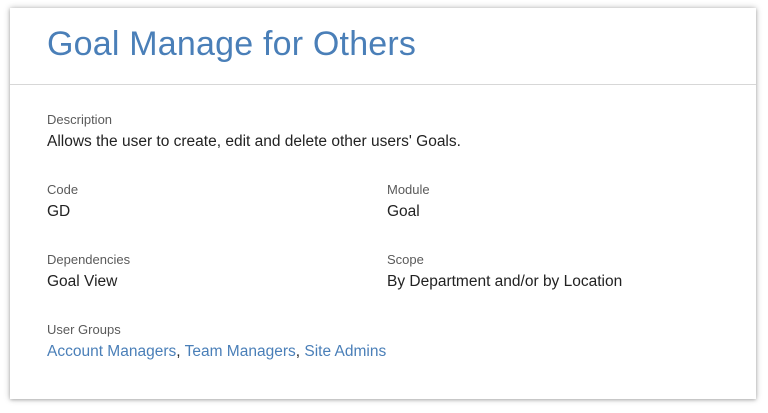  Describe the element at coordinates (408, 189) in the screenshot. I see `module-label: Module` at that location.